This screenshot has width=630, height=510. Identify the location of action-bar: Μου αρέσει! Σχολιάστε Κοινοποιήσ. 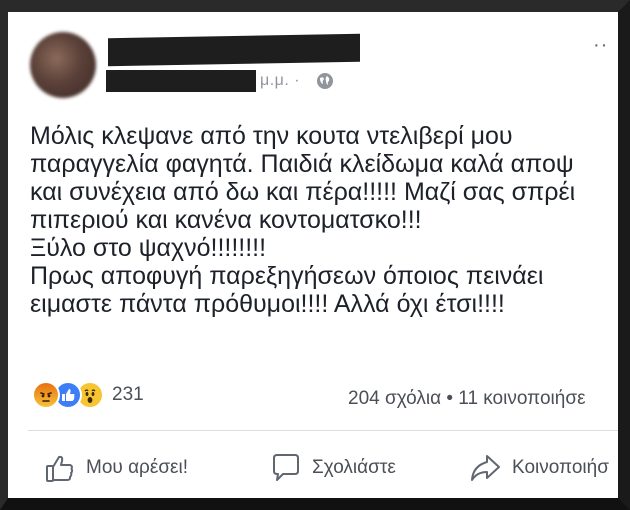
(313, 472).